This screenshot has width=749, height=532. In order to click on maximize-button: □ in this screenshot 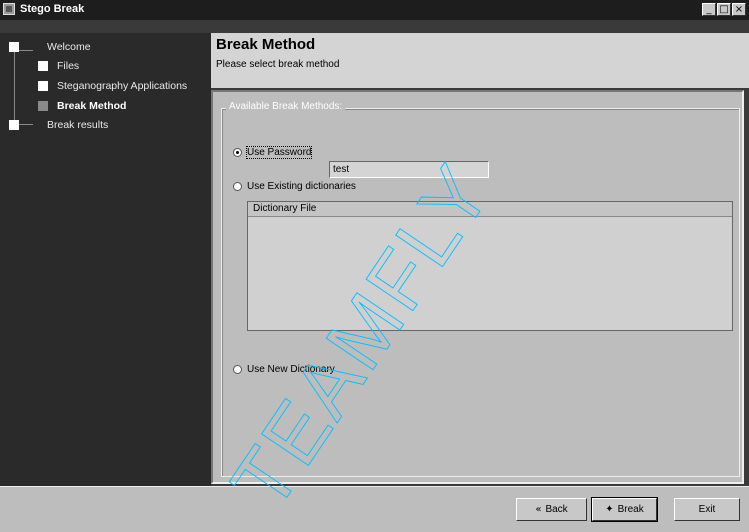, I will do `click(724, 9)`.